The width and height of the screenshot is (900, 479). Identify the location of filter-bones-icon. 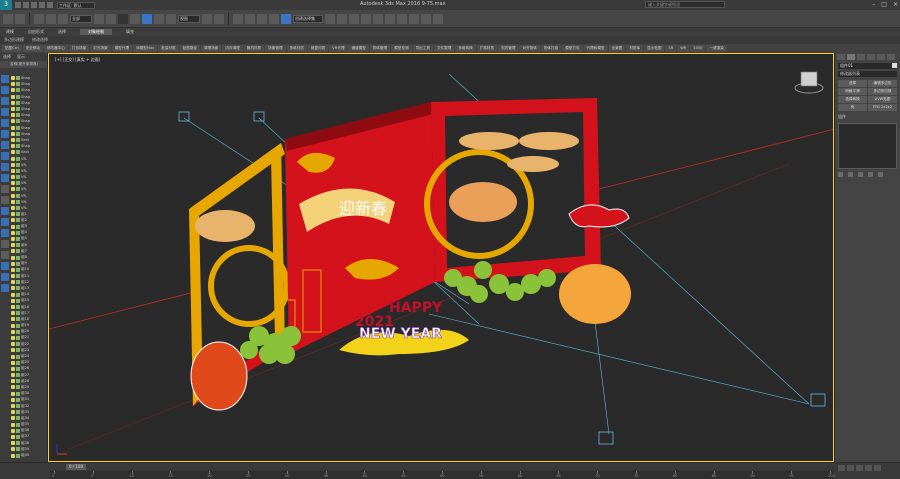
(5, 167).